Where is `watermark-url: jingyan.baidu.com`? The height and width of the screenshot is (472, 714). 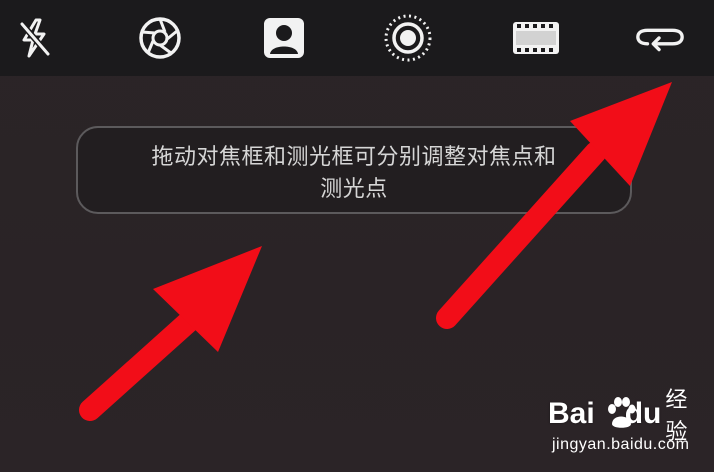 watermark-url: jingyan.baidu.com is located at coordinates (621, 444).